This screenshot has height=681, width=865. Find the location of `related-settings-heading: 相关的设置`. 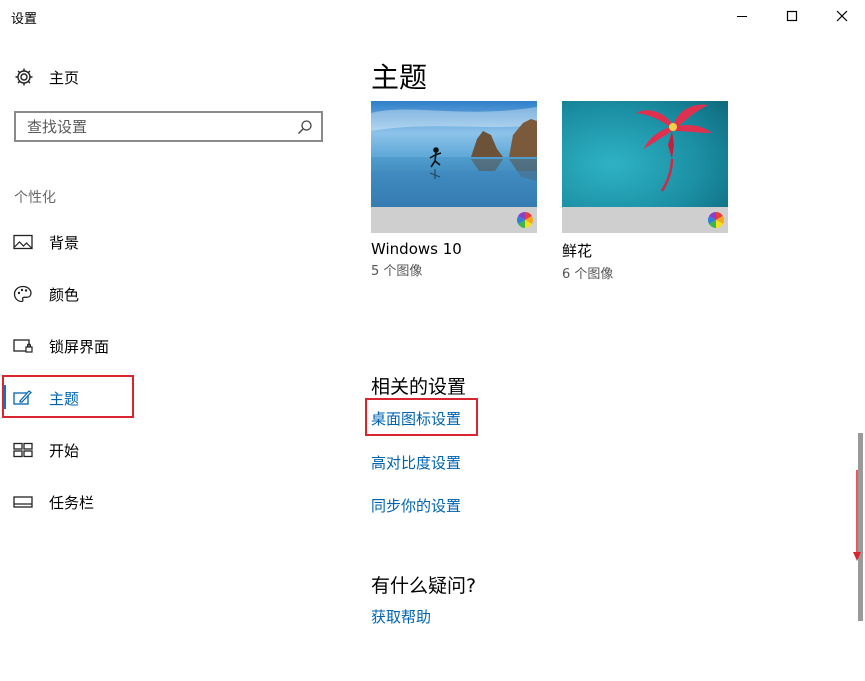

related-settings-heading: 相关的设置 is located at coordinates (419, 387).